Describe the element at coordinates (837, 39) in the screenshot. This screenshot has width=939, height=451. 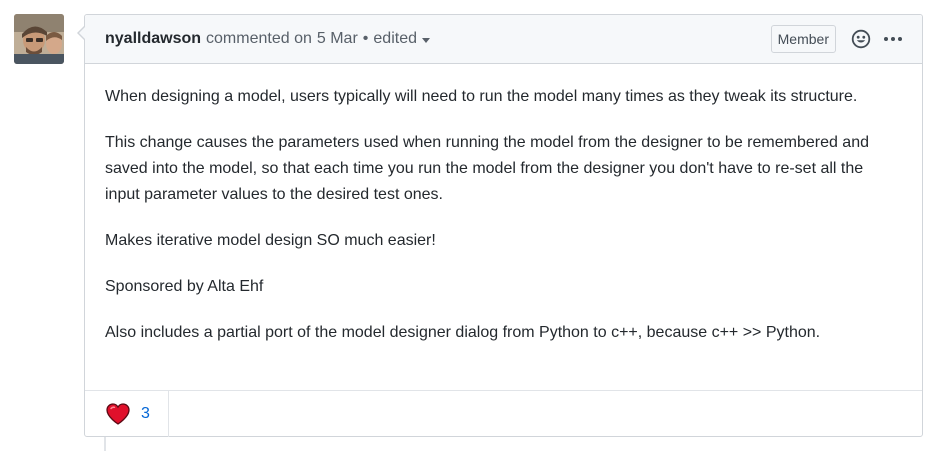
I see `comment-header-actions: Member` at that location.